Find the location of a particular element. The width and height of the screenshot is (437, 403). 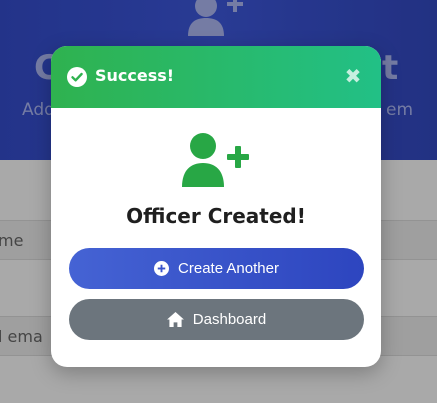

success-message: Officer Created! is located at coordinates (216, 216).